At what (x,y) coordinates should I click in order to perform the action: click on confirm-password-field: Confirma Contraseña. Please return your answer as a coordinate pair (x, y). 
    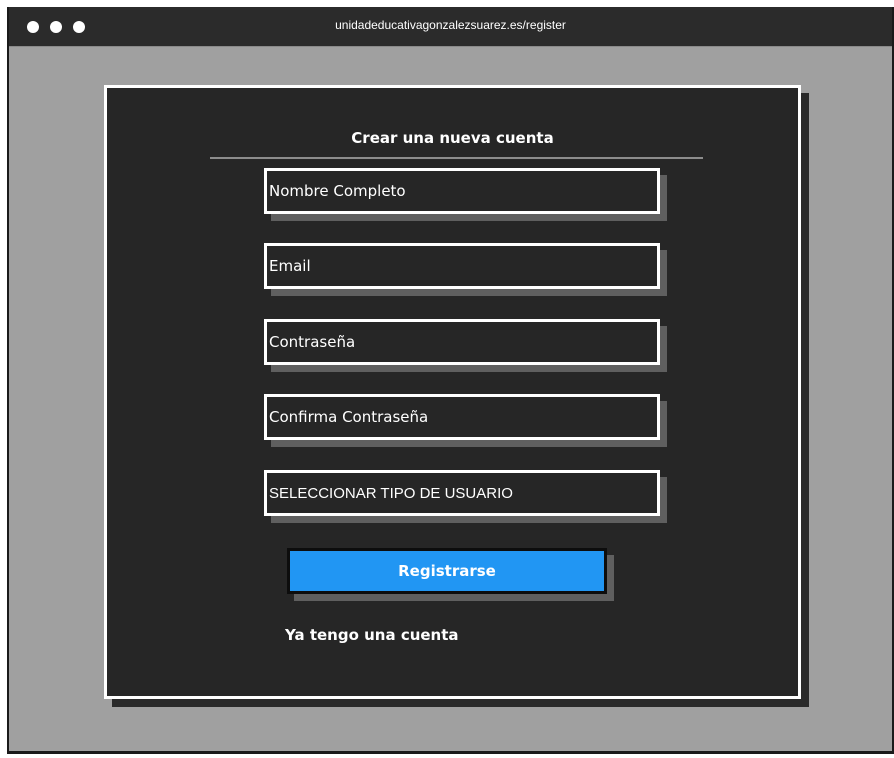
    Looking at the image, I should click on (462, 417).